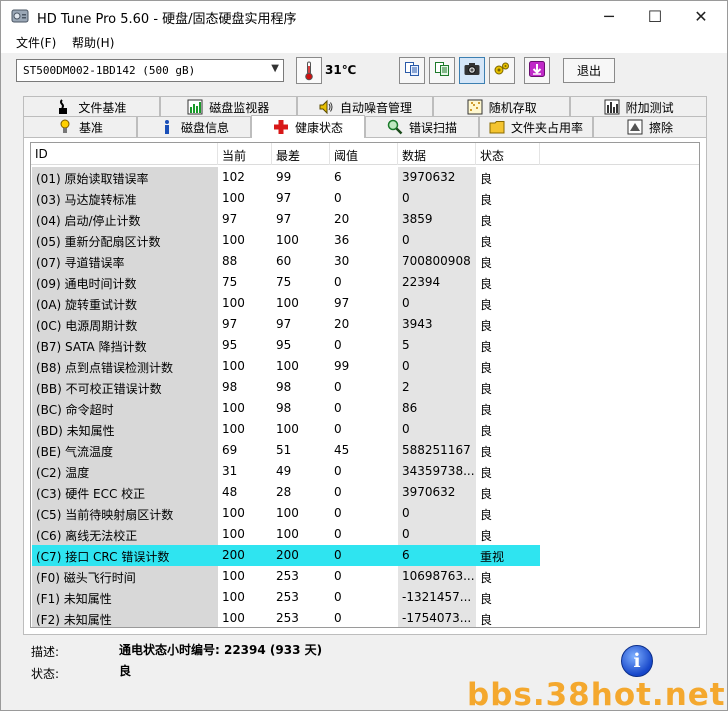 The width and height of the screenshot is (728, 711). Describe the element at coordinates (365, 597) in the screenshot. I see `table-row: (F1) 未知属性 100 253 0 -1321457... 良` at that location.